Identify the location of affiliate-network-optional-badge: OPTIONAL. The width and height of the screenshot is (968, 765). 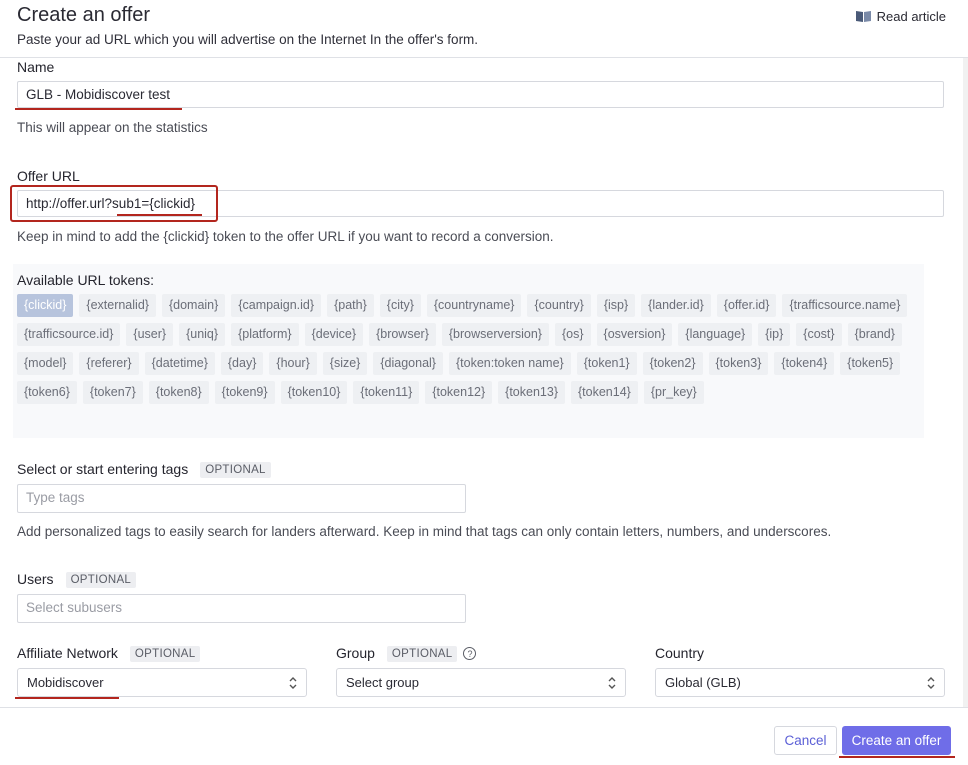
(165, 654).